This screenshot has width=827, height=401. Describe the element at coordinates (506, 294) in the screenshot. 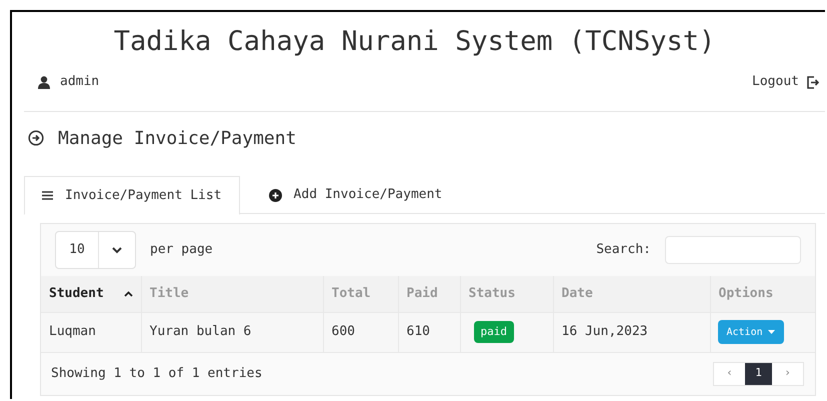

I see `column-header: Status` at that location.